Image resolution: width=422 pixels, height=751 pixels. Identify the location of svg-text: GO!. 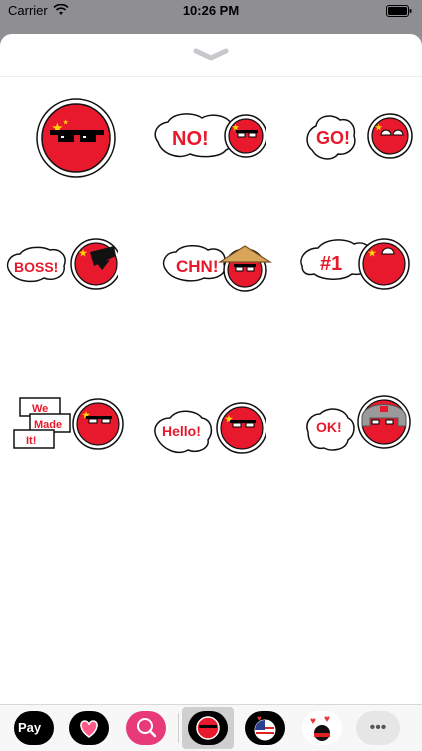
(333, 138).